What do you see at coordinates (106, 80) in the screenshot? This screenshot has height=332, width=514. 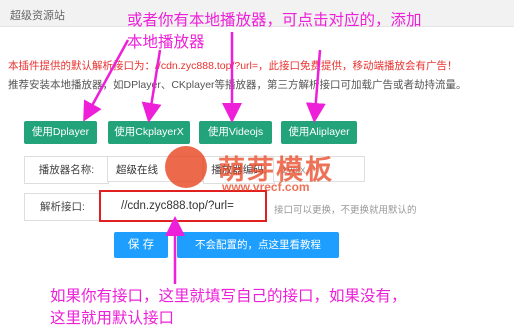 I see `arrow-to-dplayer` at bounding box center [106, 80].